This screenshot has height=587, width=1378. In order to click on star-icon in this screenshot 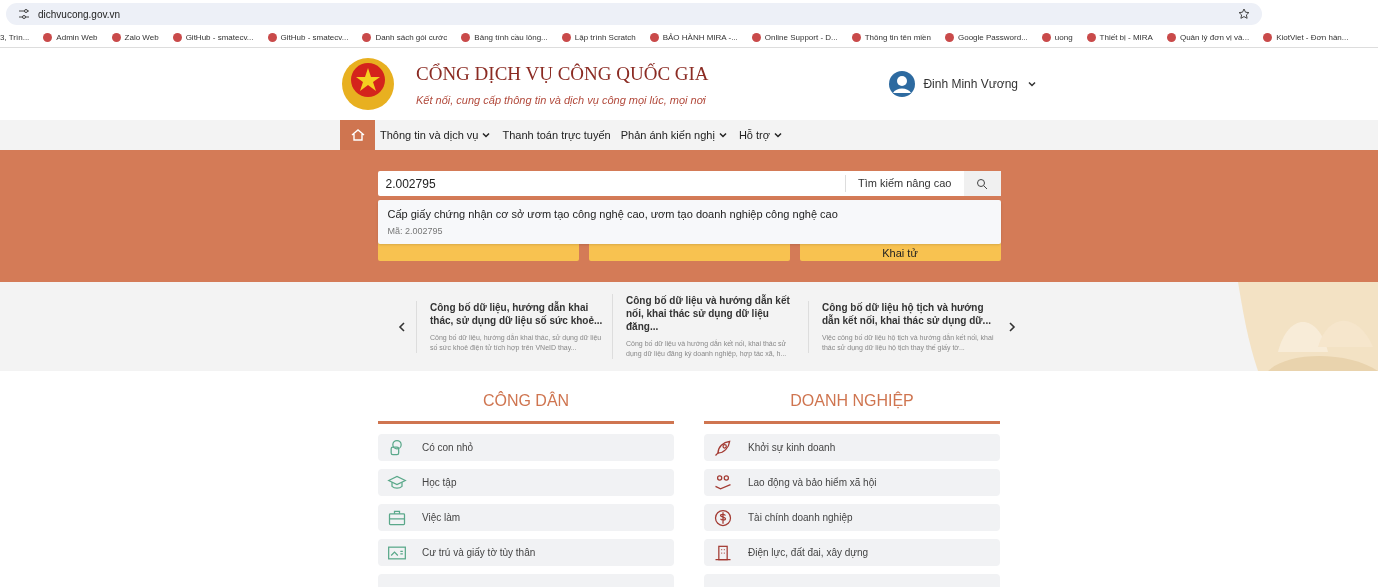, I will do `click(1244, 14)`.